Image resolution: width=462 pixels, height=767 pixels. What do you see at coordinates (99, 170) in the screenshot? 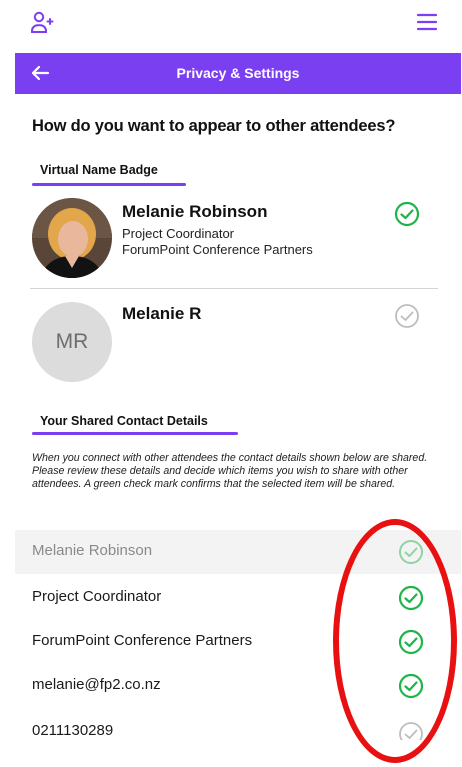
I see `badge-section-label: Virtual Name Badge` at bounding box center [99, 170].